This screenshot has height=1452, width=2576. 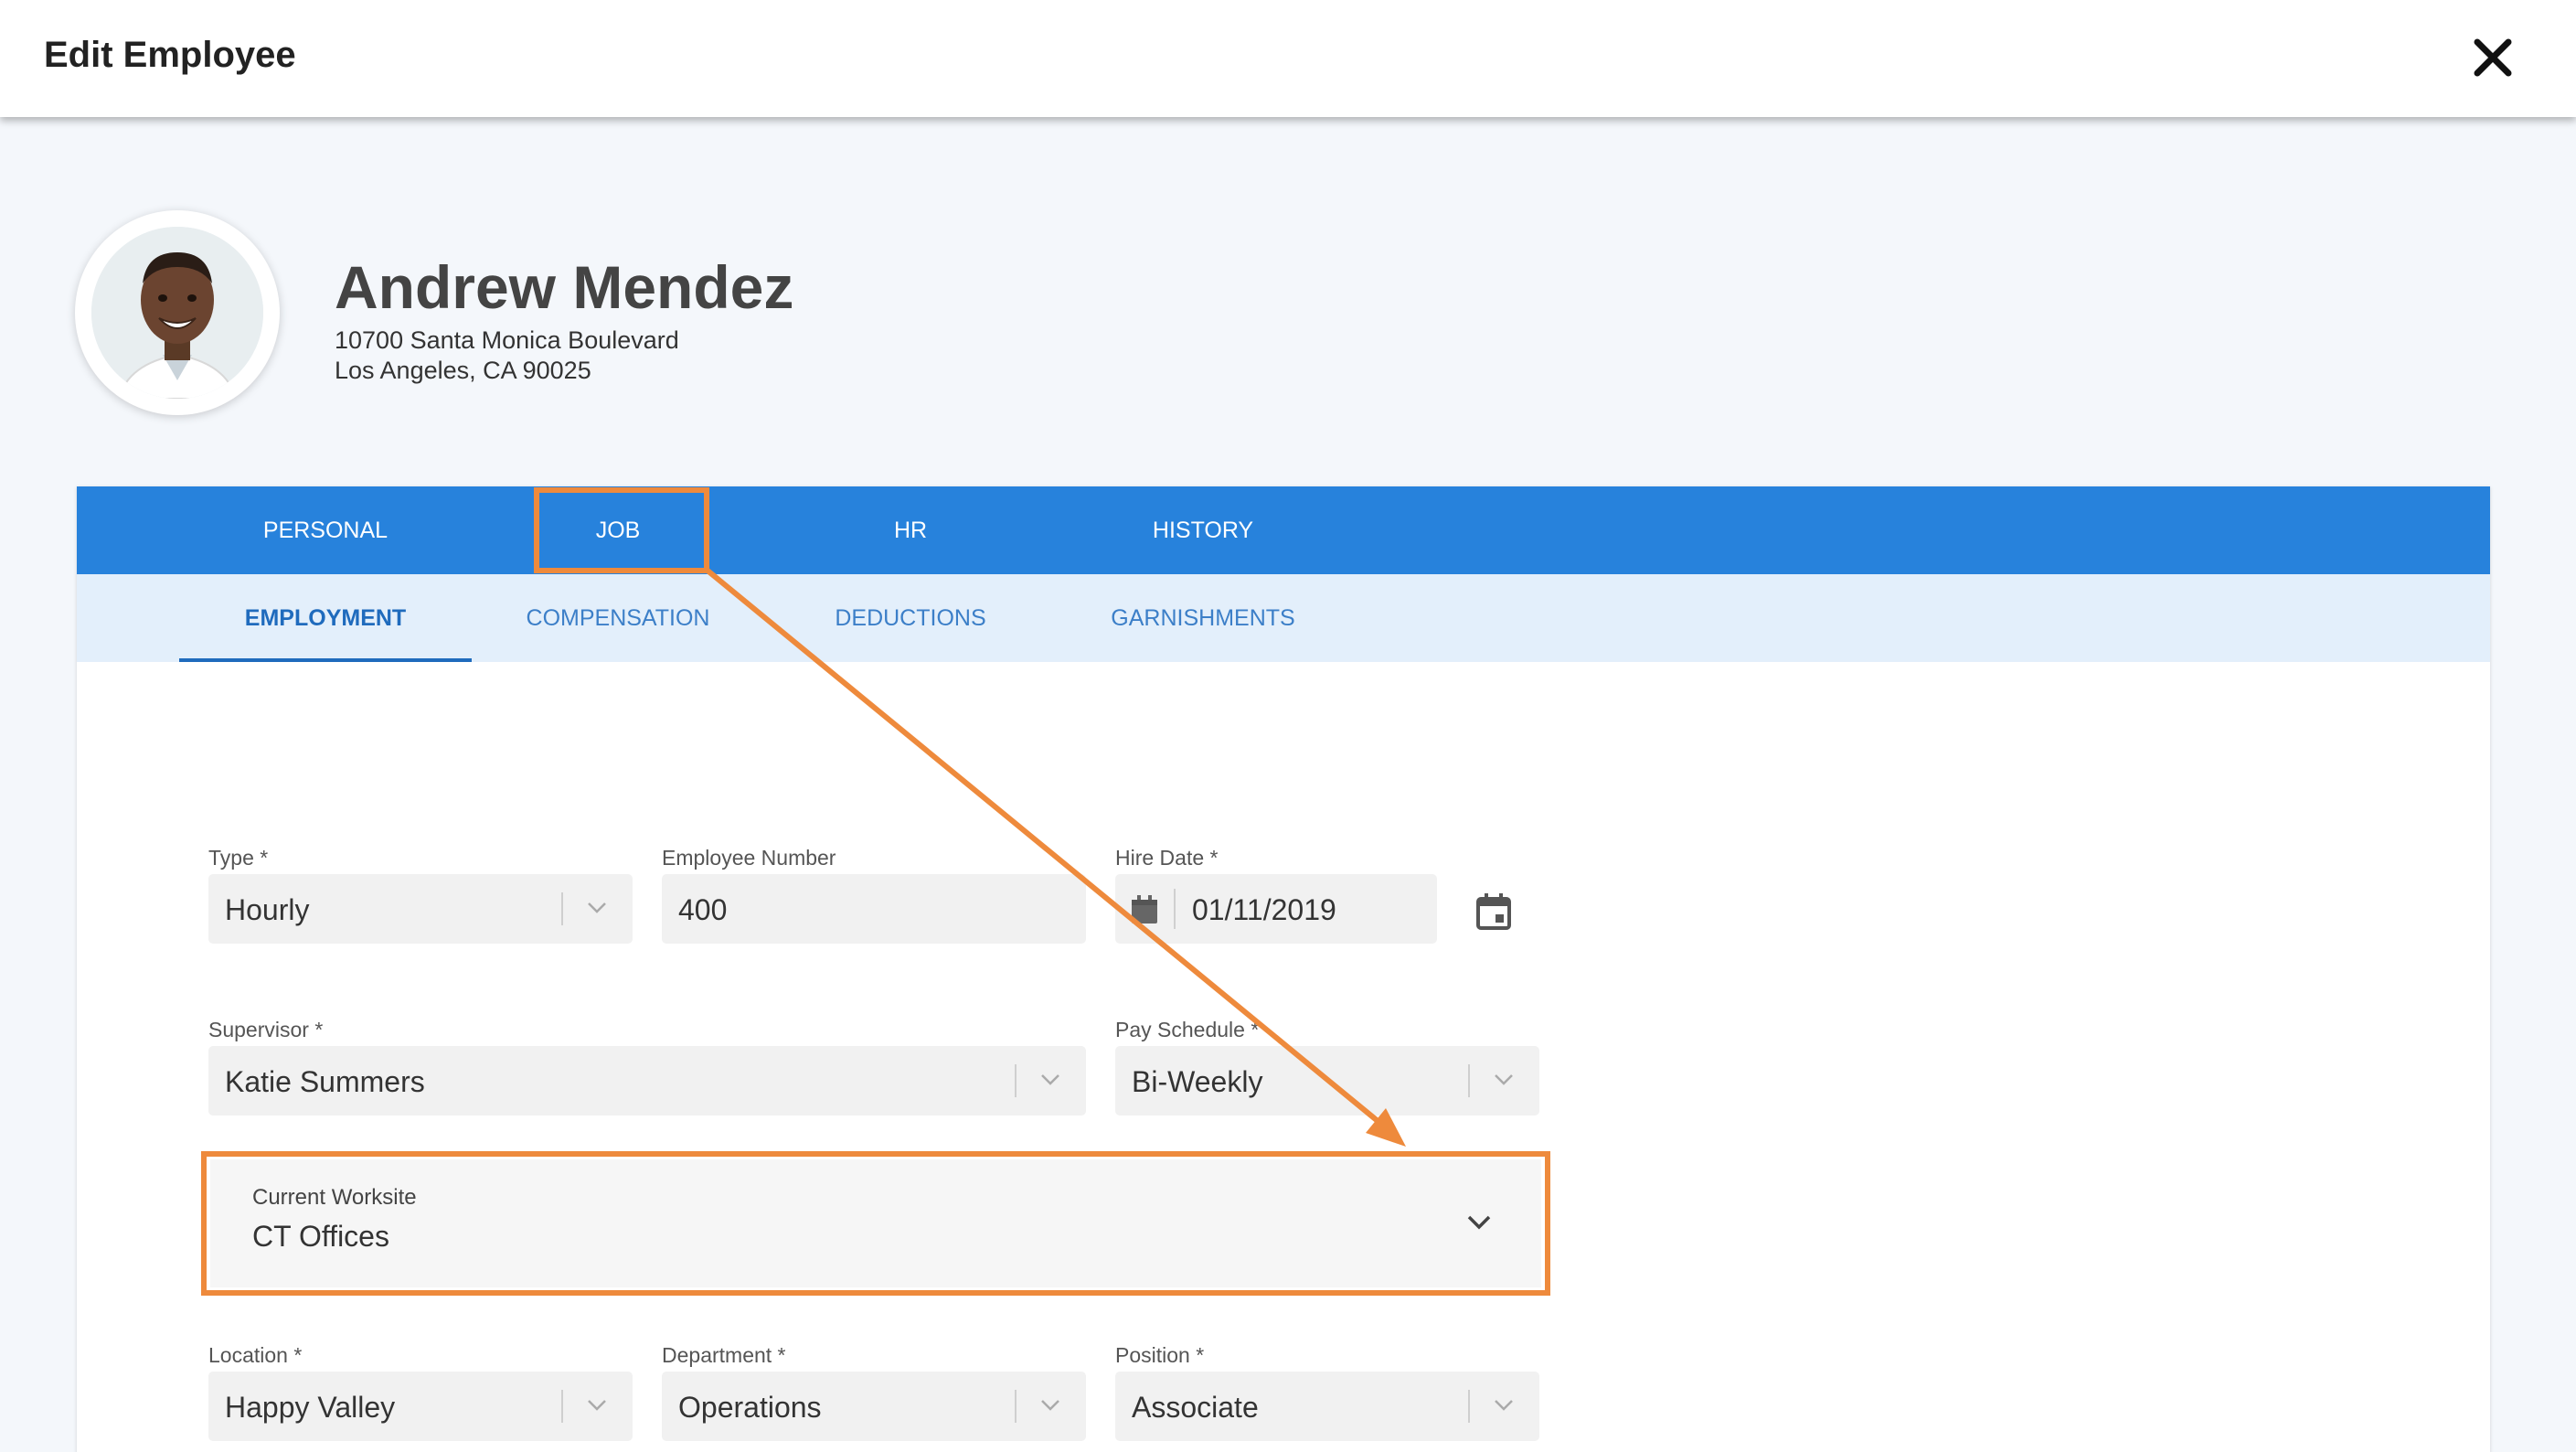 I want to click on dialog-title: Edit Employee, so click(x=170, y=55).